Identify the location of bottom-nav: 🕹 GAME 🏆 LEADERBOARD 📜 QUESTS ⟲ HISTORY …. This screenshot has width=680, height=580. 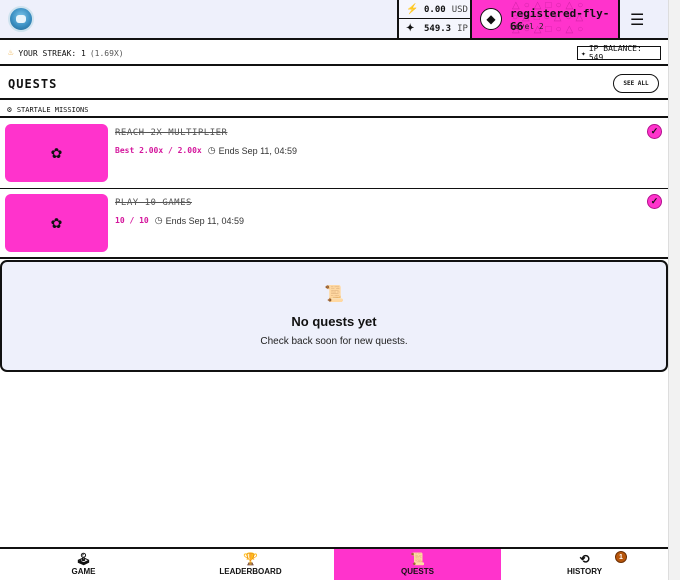
(334, 563).